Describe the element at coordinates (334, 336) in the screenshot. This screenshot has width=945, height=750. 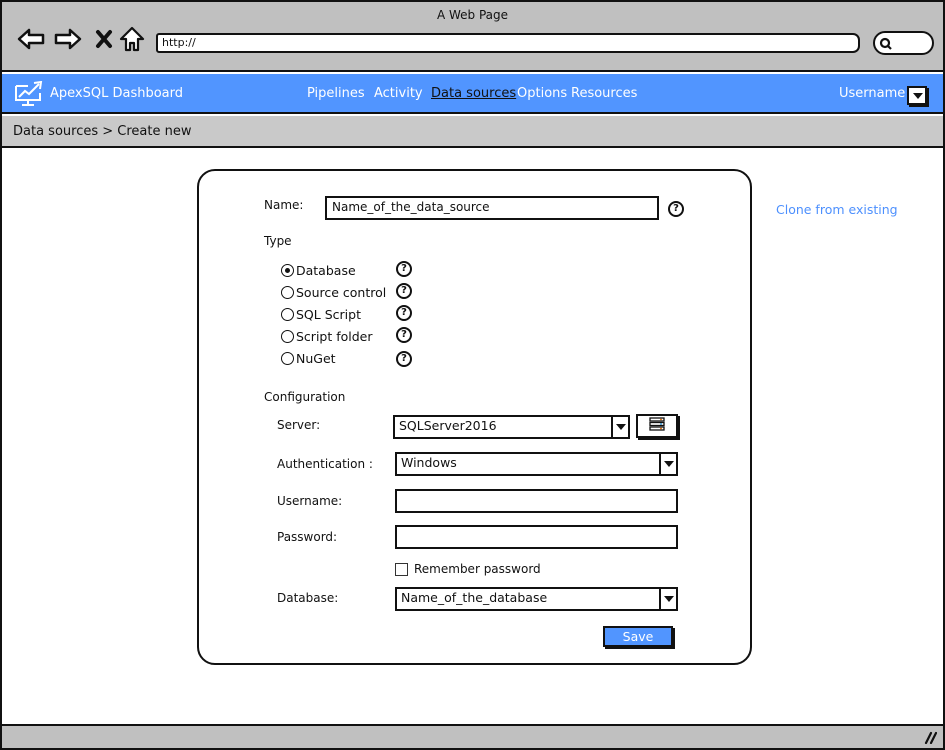
I see `radio-label: Script folder` at that location.